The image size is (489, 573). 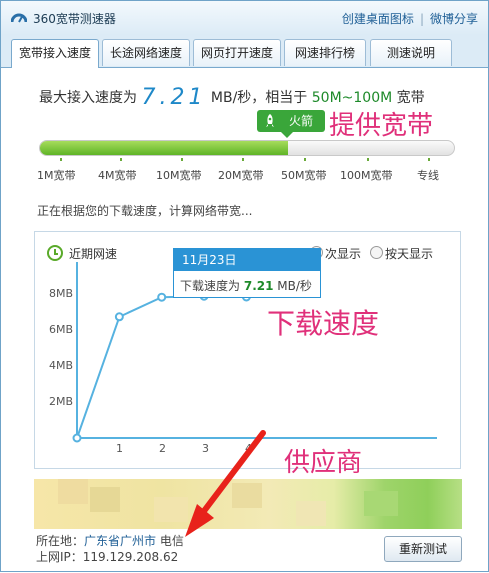 I want to click on isp-name: 电信, so click(x=171, y=541).